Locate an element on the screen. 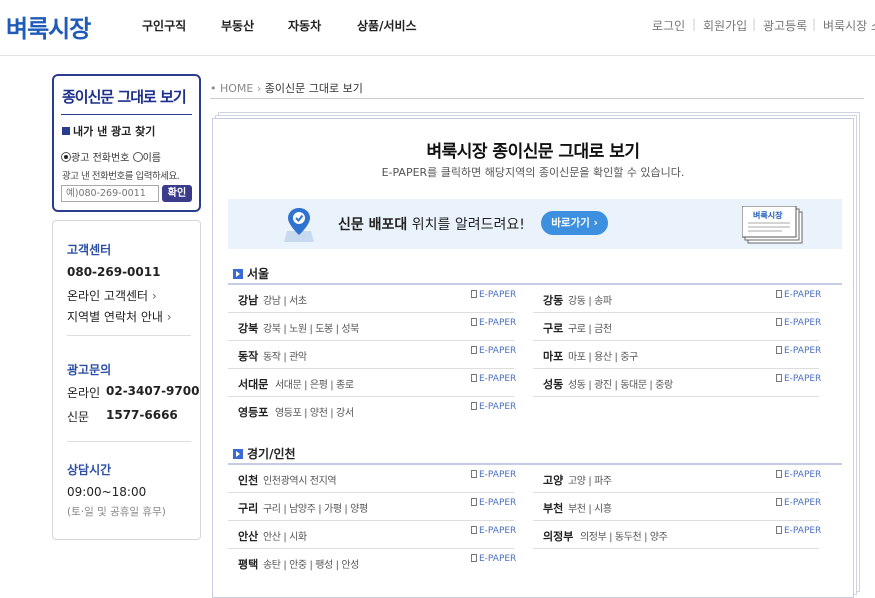  list-item: 안산 안산 | 시화 E-PAPER is located at coordinates (372, 537).